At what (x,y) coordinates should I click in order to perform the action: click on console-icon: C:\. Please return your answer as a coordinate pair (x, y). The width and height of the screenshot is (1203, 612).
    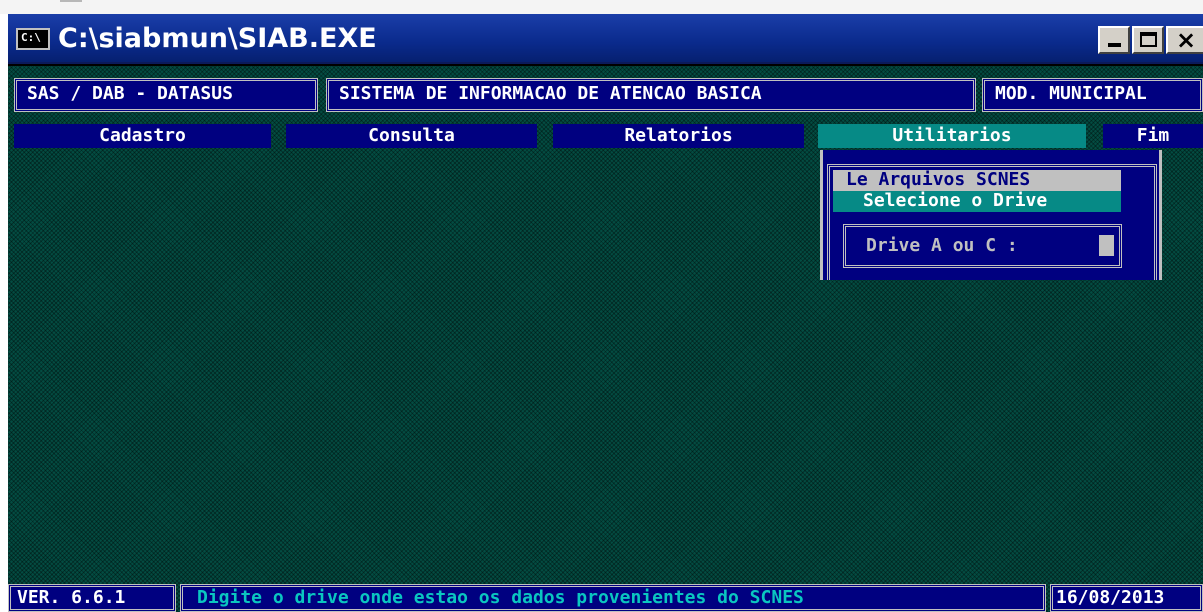
    Looking at the image, I should click on (33, 39).